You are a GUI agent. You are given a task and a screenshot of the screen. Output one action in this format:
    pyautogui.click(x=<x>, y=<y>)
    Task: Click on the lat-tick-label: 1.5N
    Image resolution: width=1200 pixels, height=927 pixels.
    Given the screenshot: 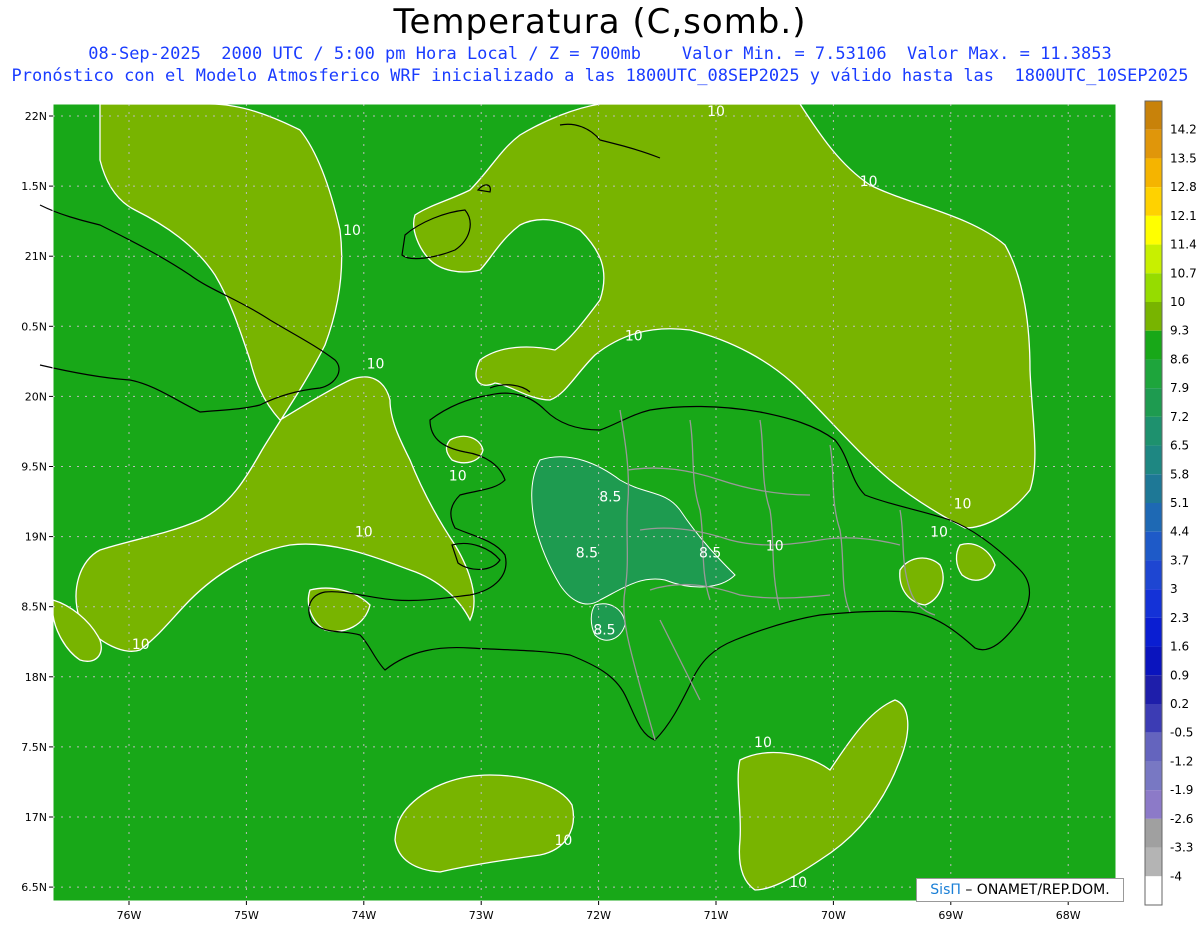 What is the action you would take?
    pyautogui.click(x=34, y=186)
    